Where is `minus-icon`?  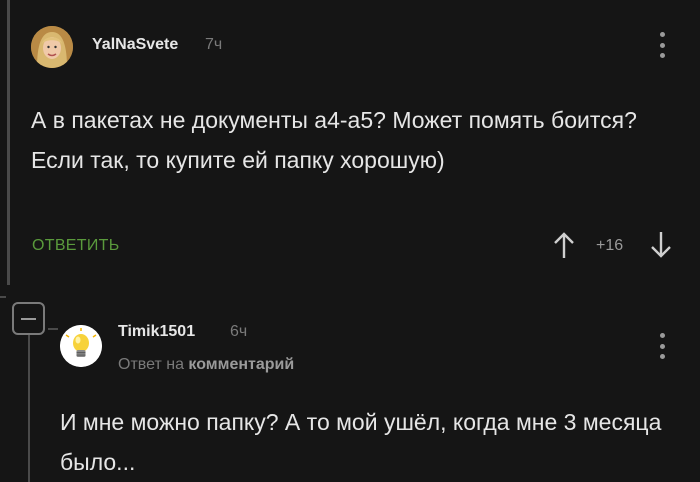 minus-icon is located at coordinates (28, 318).